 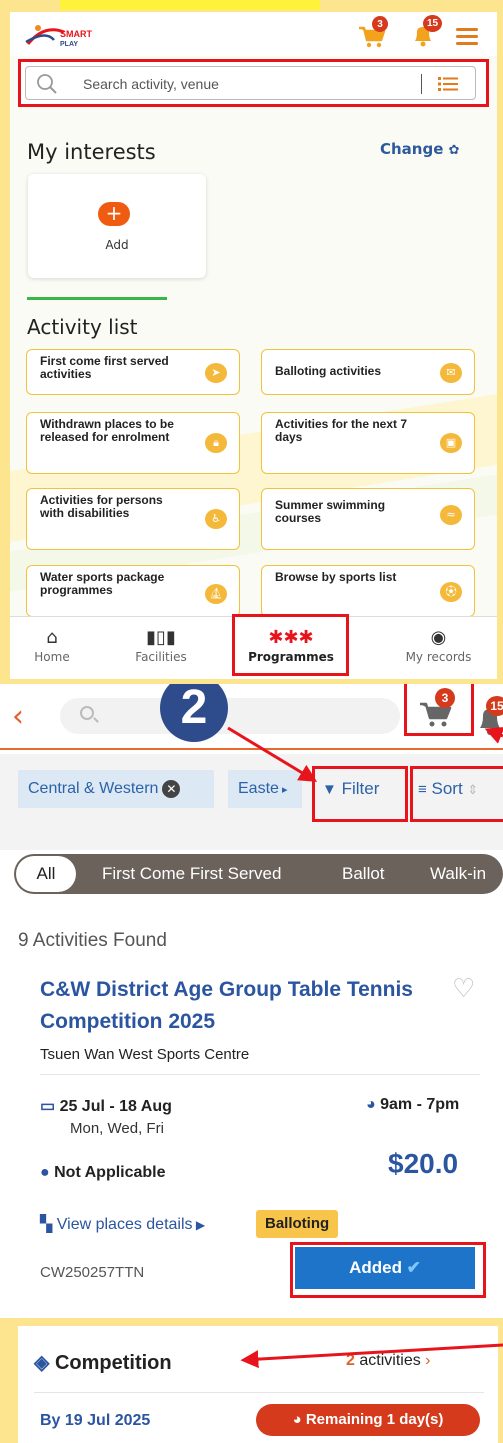 I want to click on search-icon, so click(x=87, y=713).